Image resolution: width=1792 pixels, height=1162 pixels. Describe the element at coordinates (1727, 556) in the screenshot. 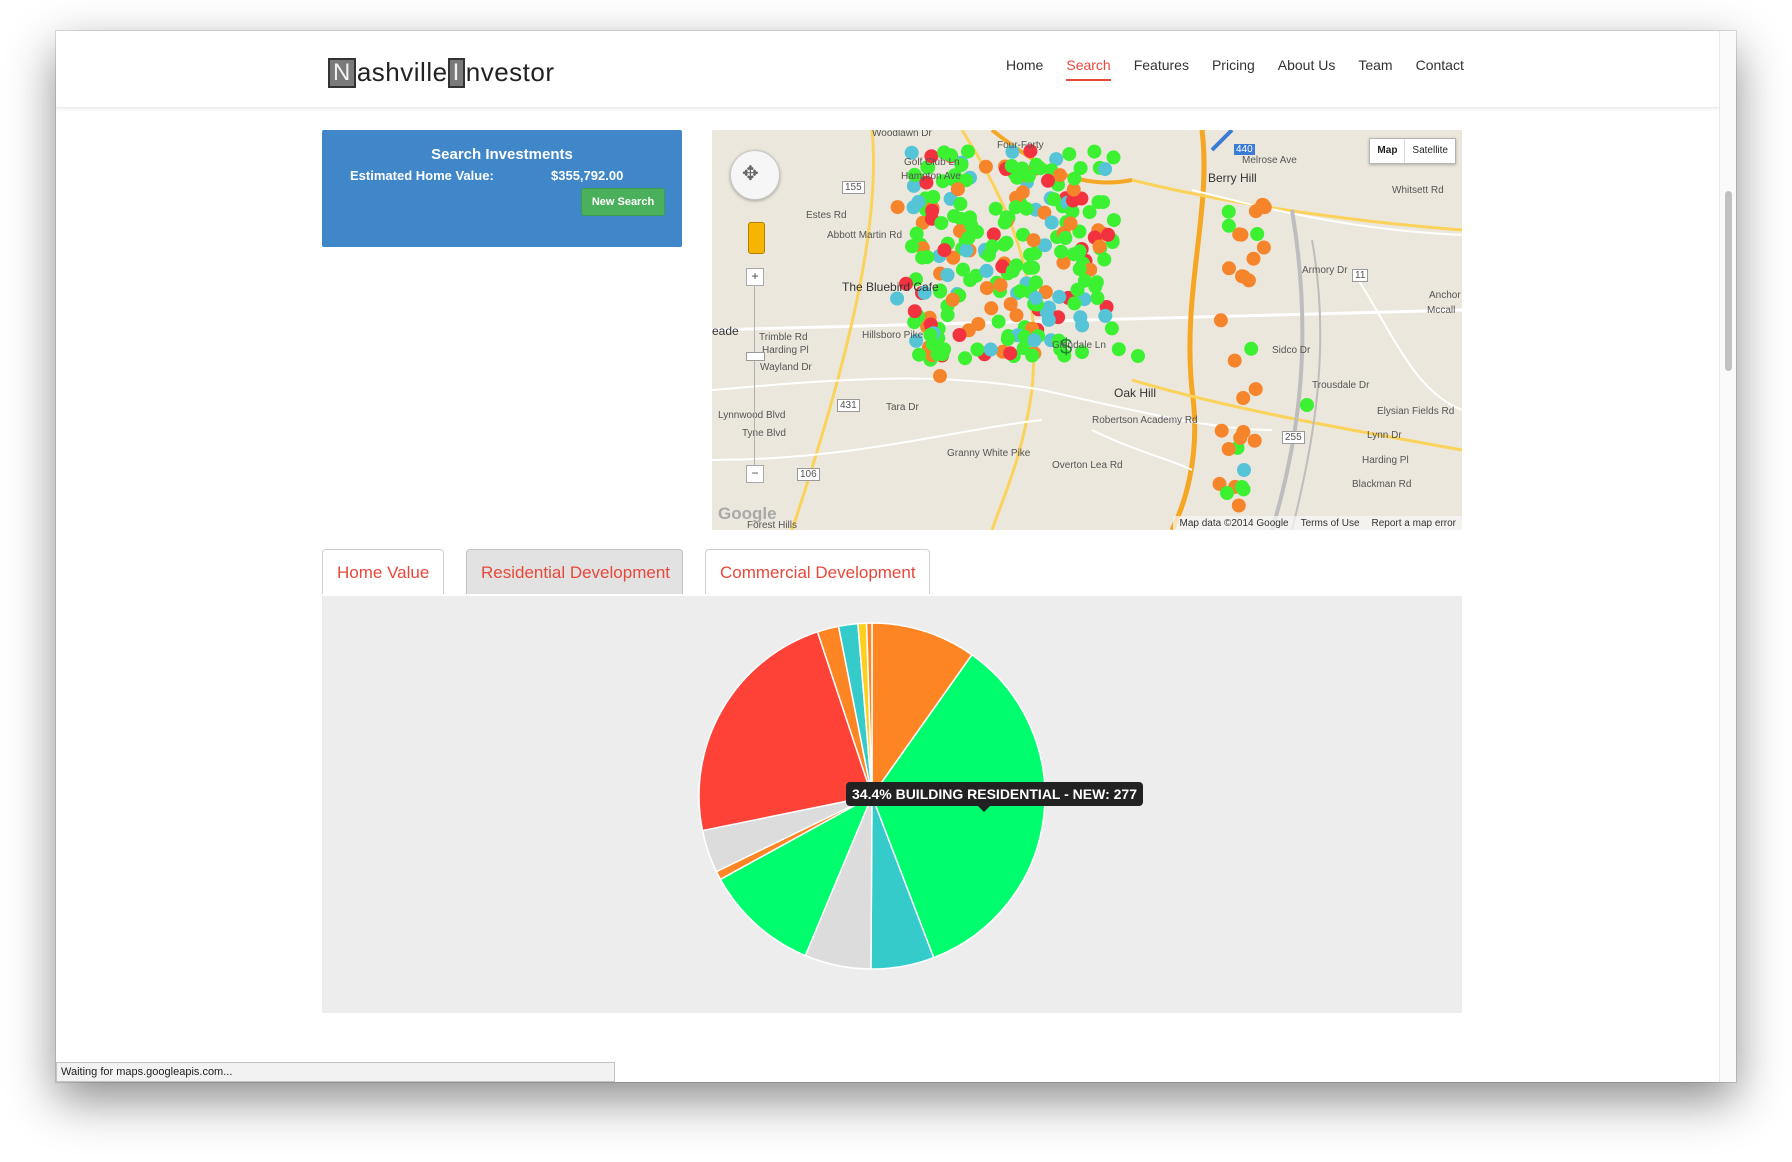

I see `page-scrollbar` at that location.